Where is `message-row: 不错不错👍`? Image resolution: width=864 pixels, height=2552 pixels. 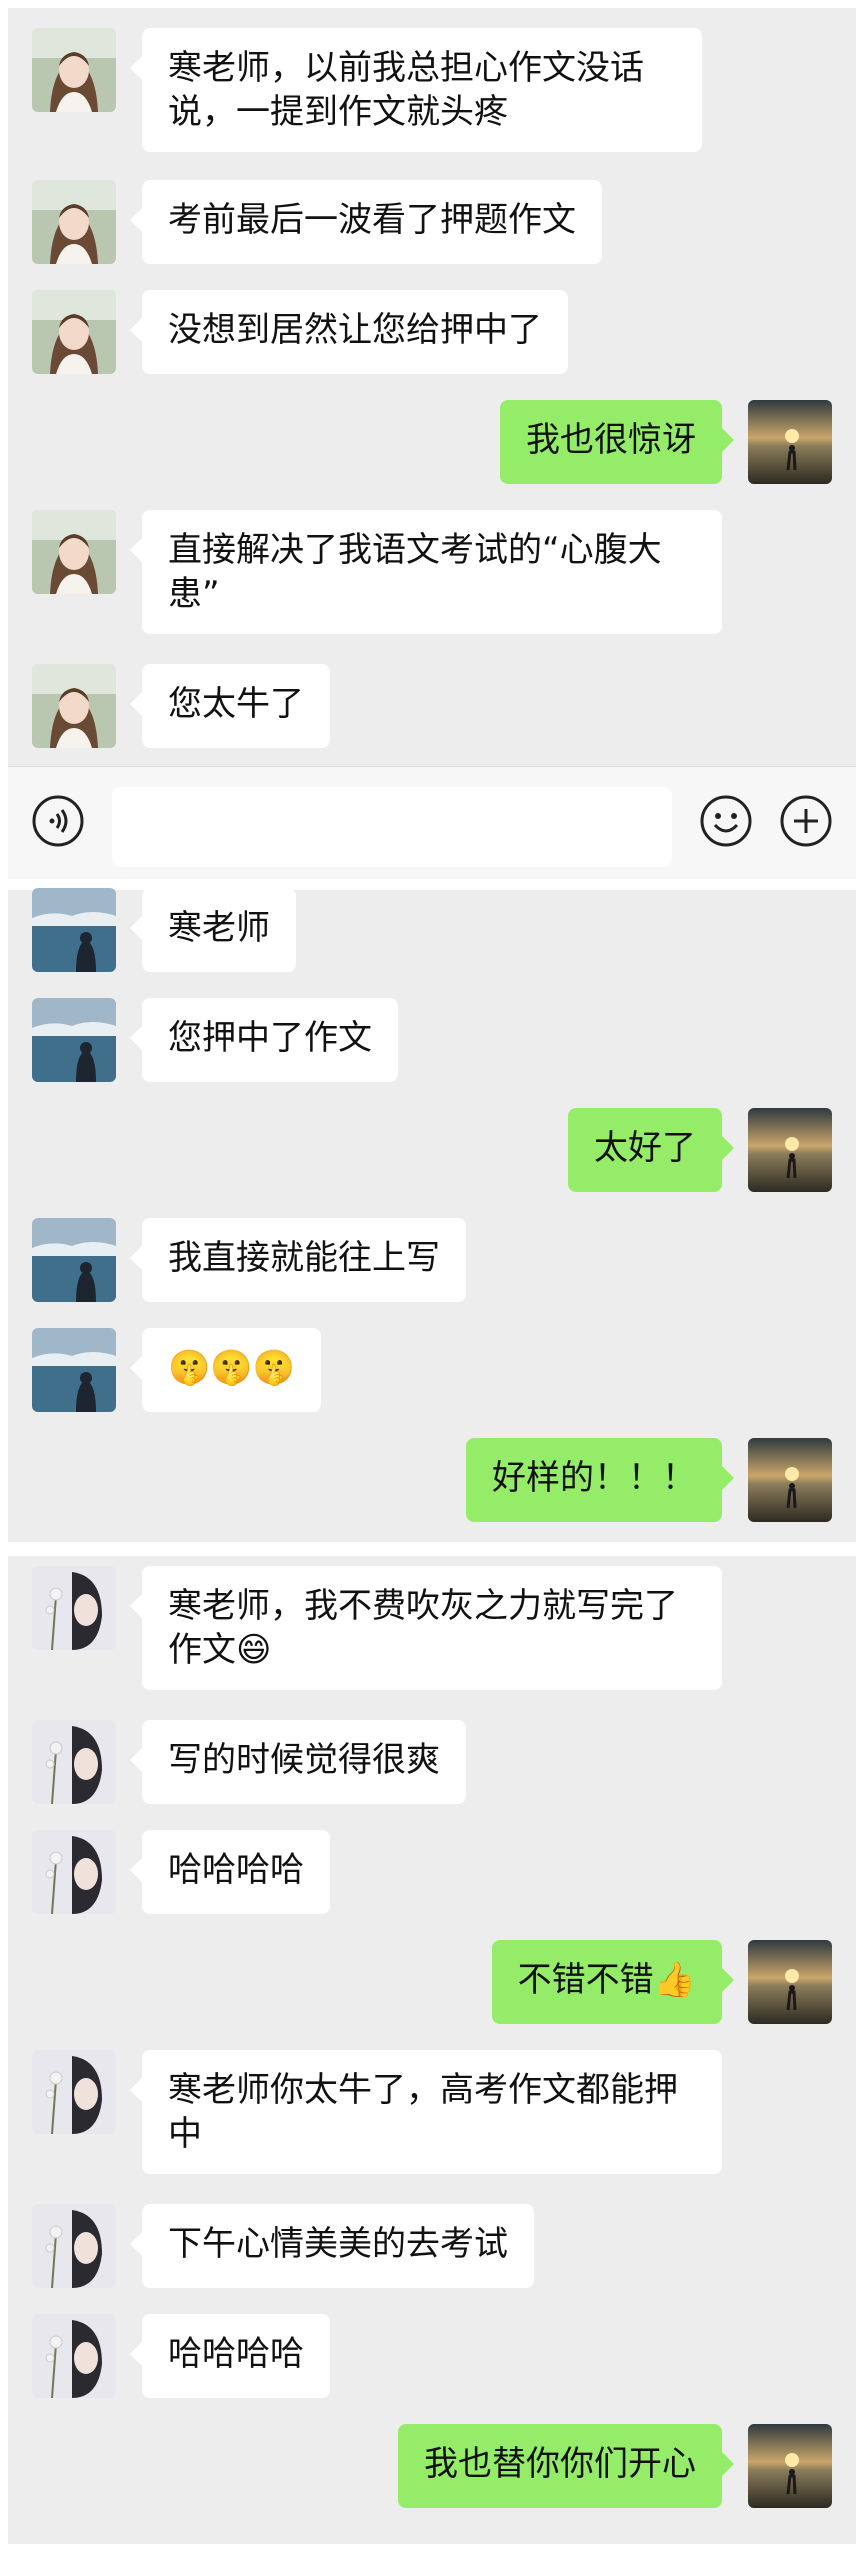
message-row: 不错不错👍 is located at coordinates (432, 2000).